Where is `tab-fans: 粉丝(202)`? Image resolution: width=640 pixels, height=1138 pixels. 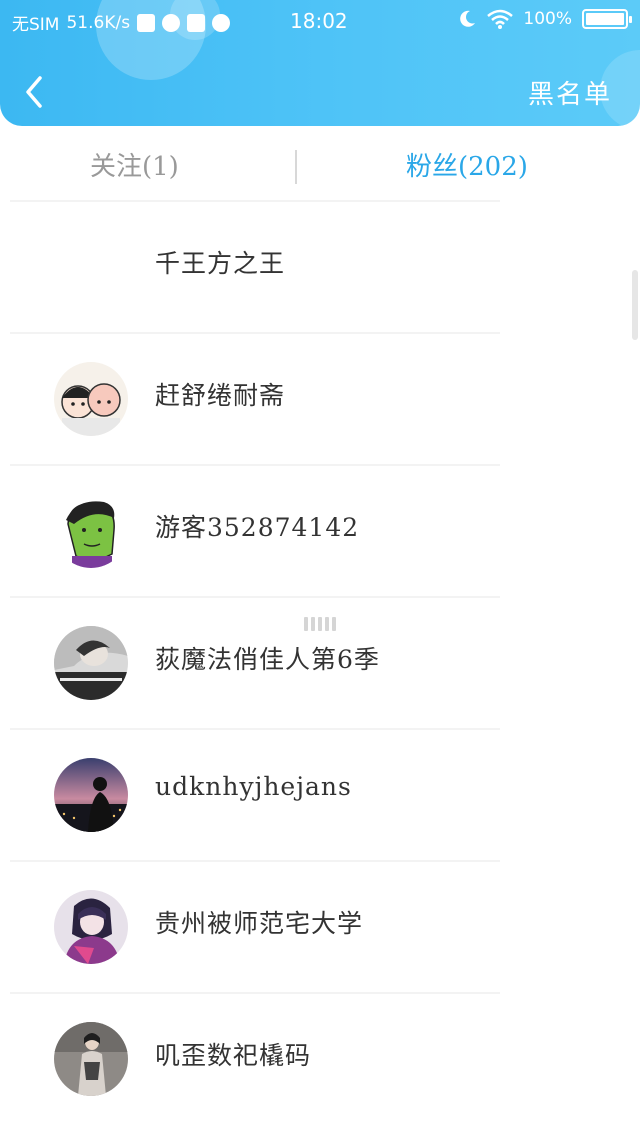
tab-fans: 粉丝(202) is located at coordinates (467, 164).